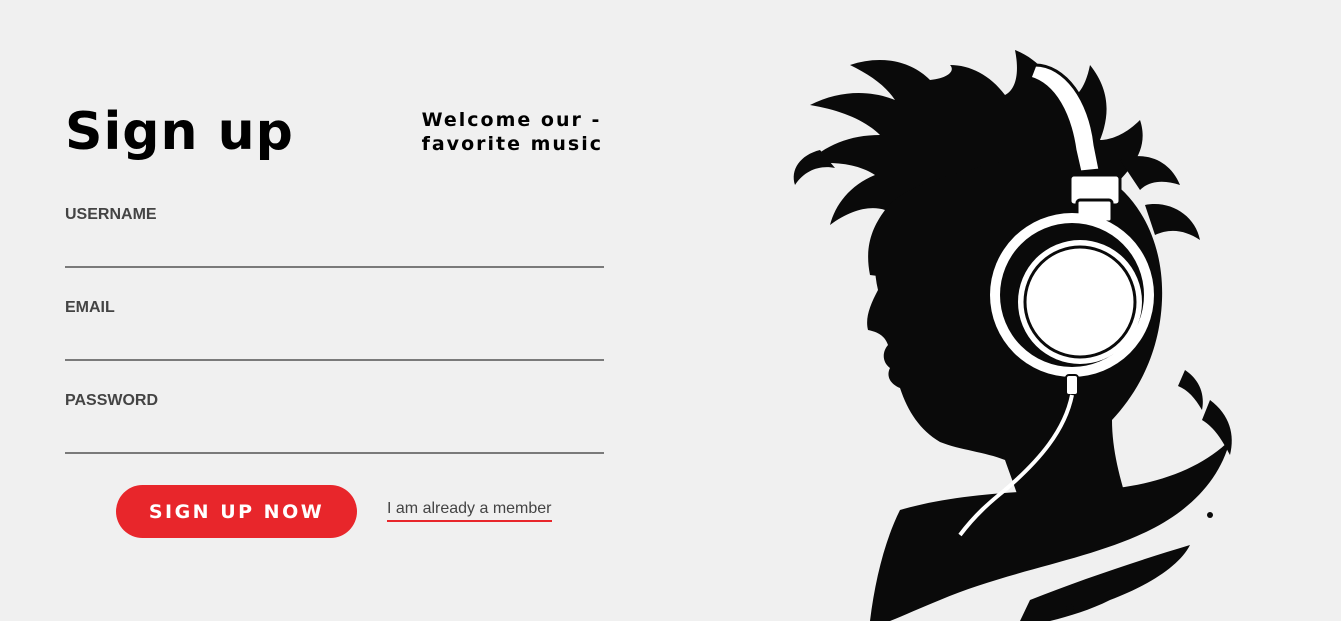  What do you see at coordinates (511, 120) in the screenshot?
I see `welcome-line-1: Welcome our -` at bounding box center [511, 120].